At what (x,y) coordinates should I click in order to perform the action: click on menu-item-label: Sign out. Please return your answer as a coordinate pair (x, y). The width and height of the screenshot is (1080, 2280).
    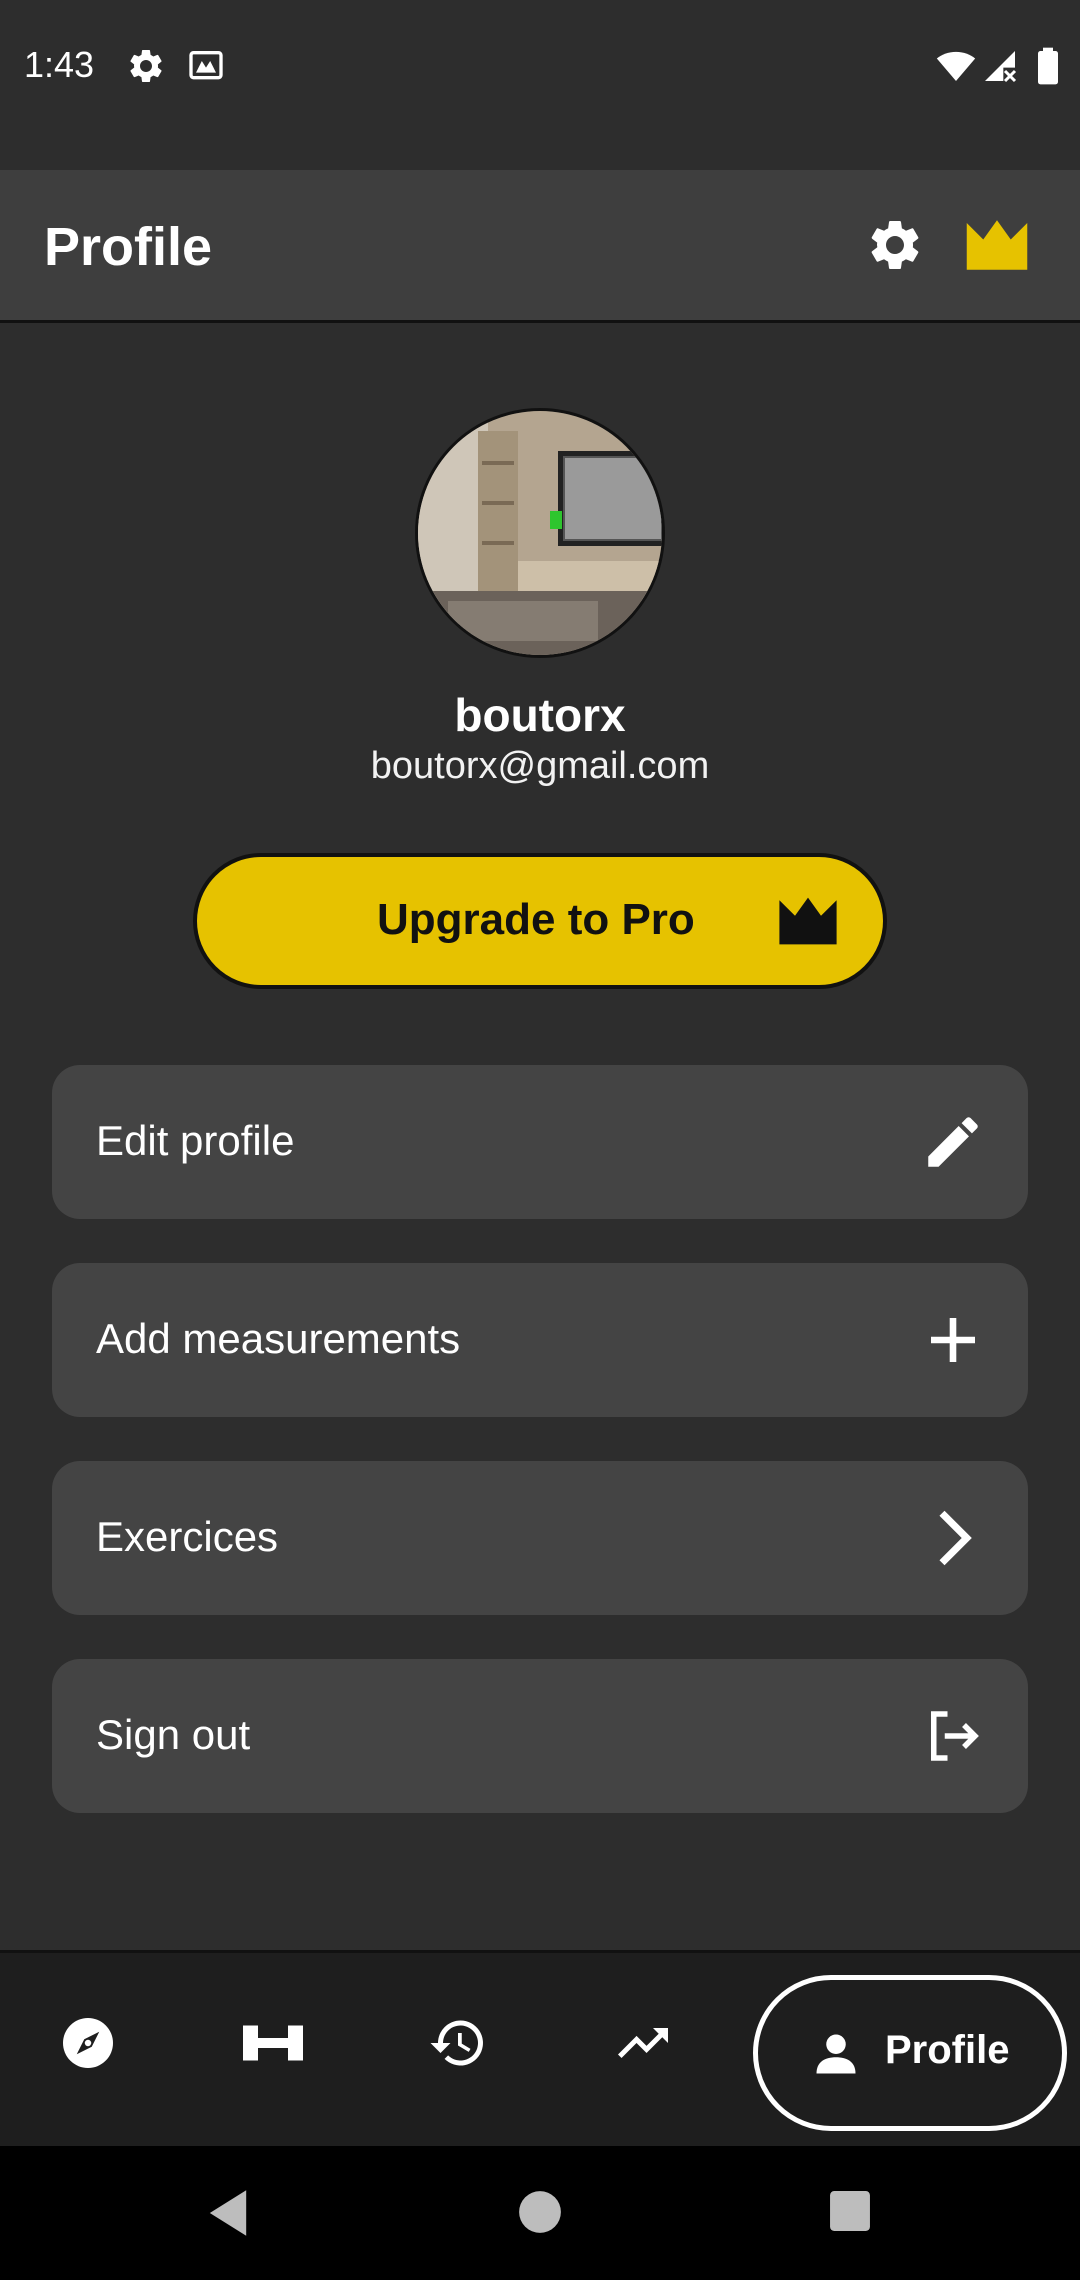
    Looking at the image, I should click on (173, 1734).